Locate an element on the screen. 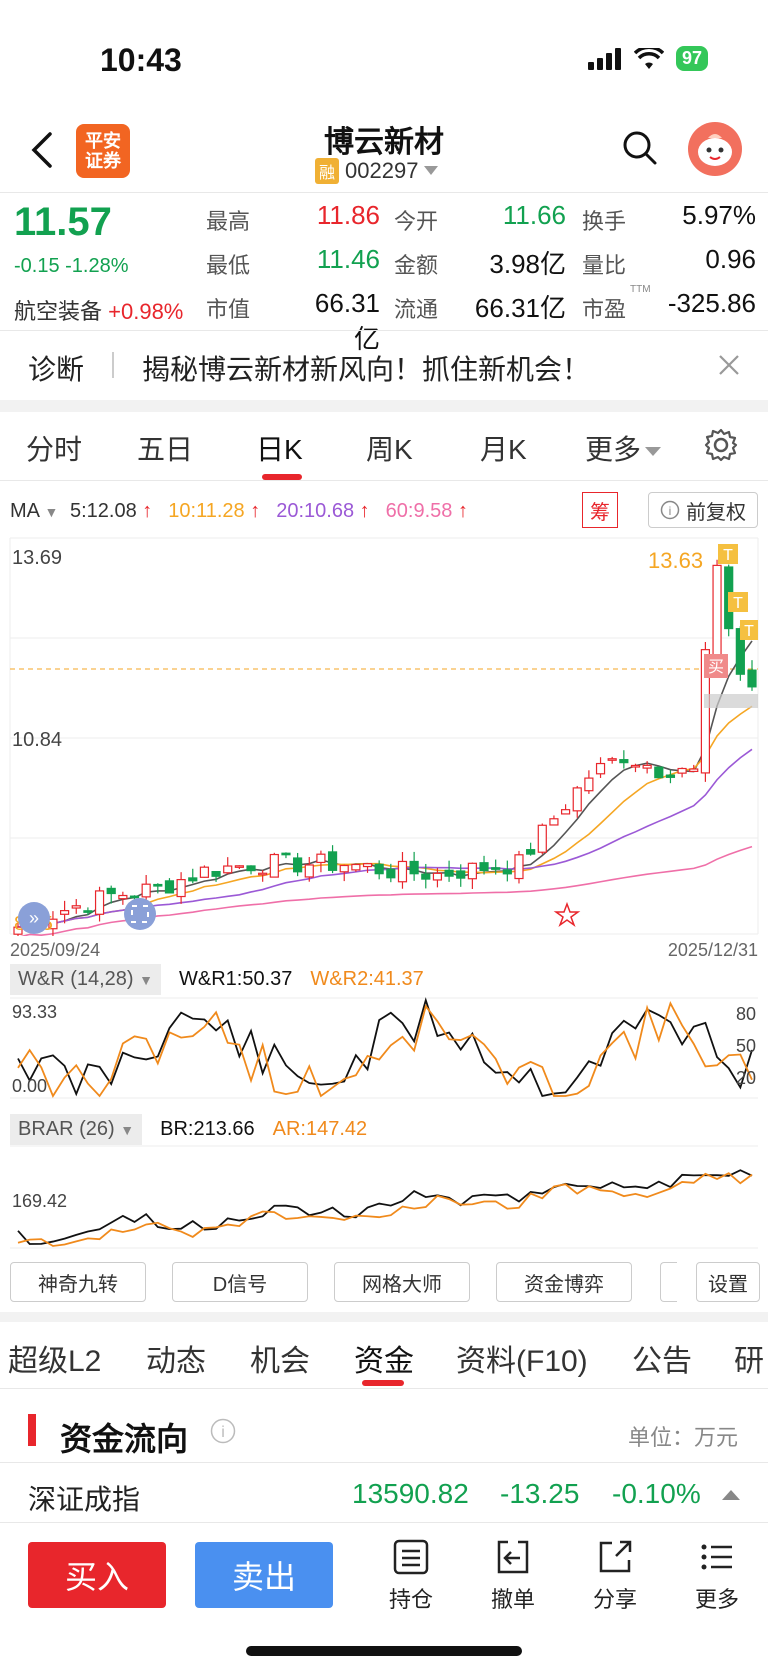 The width and height of the screenshot is (768, 1670). tab-funds: 资金 is located at coordinates (384, 1358).